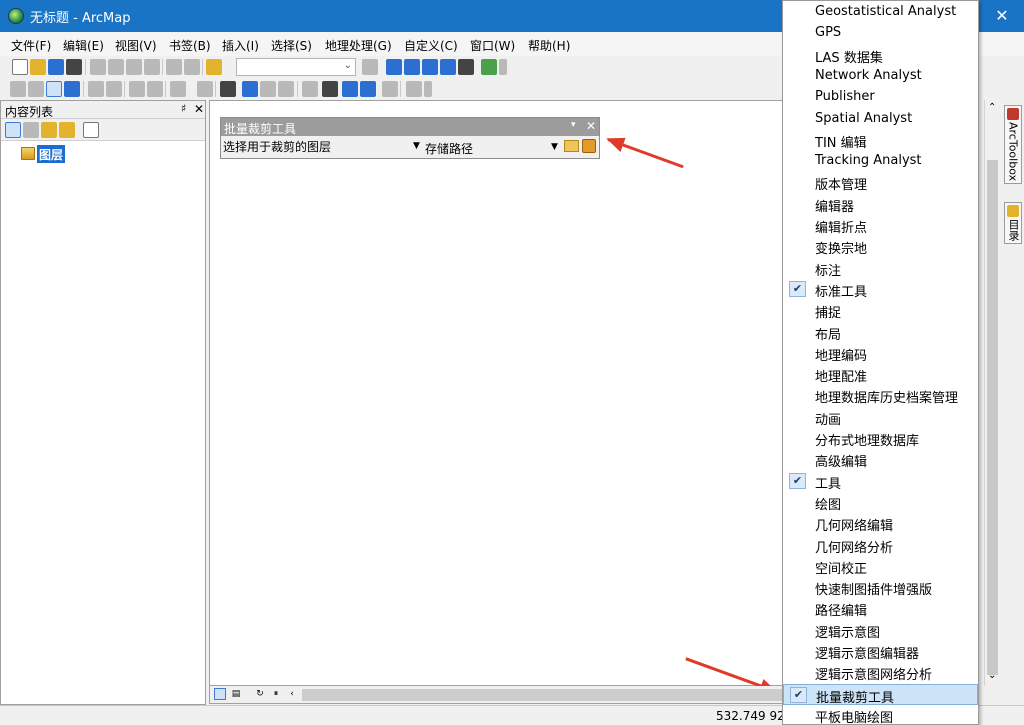 The height and width of the screenshot is (725, 1024). Describe the element at coordinates (1002, 16) in the screenshot. I see `window-close-button: ✕` at that location.